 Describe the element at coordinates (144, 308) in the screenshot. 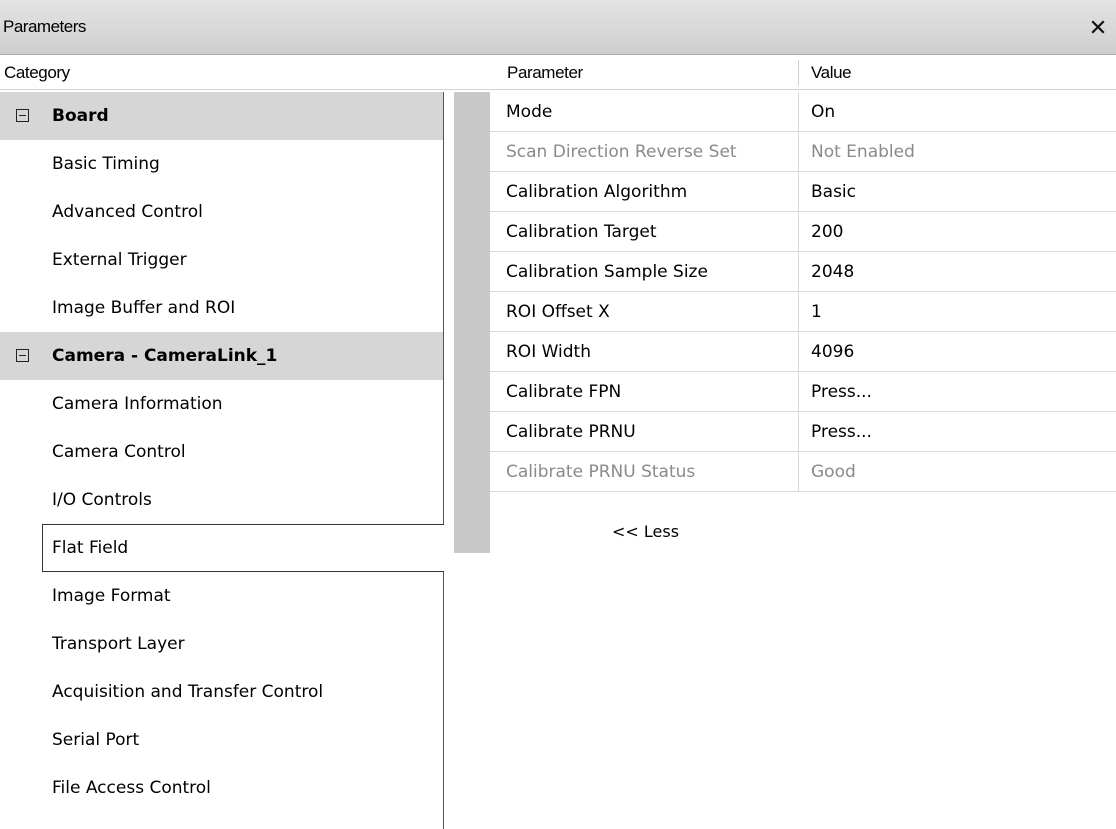

I see `category-label: Image Buffer and ROI` at that location.